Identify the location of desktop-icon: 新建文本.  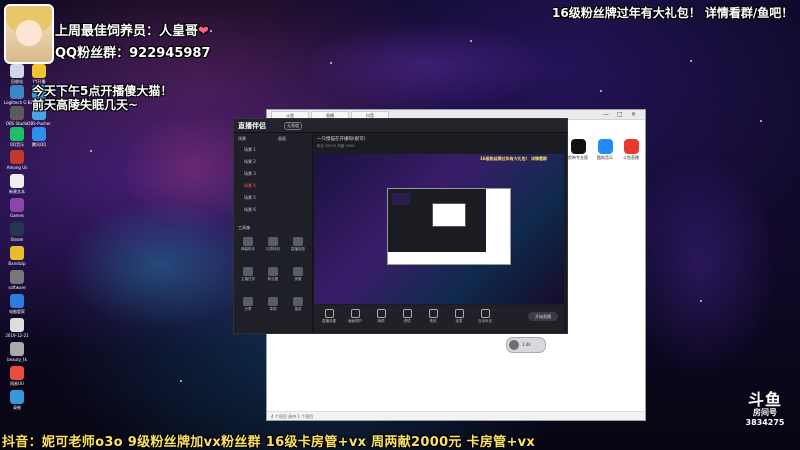
(17, 184).